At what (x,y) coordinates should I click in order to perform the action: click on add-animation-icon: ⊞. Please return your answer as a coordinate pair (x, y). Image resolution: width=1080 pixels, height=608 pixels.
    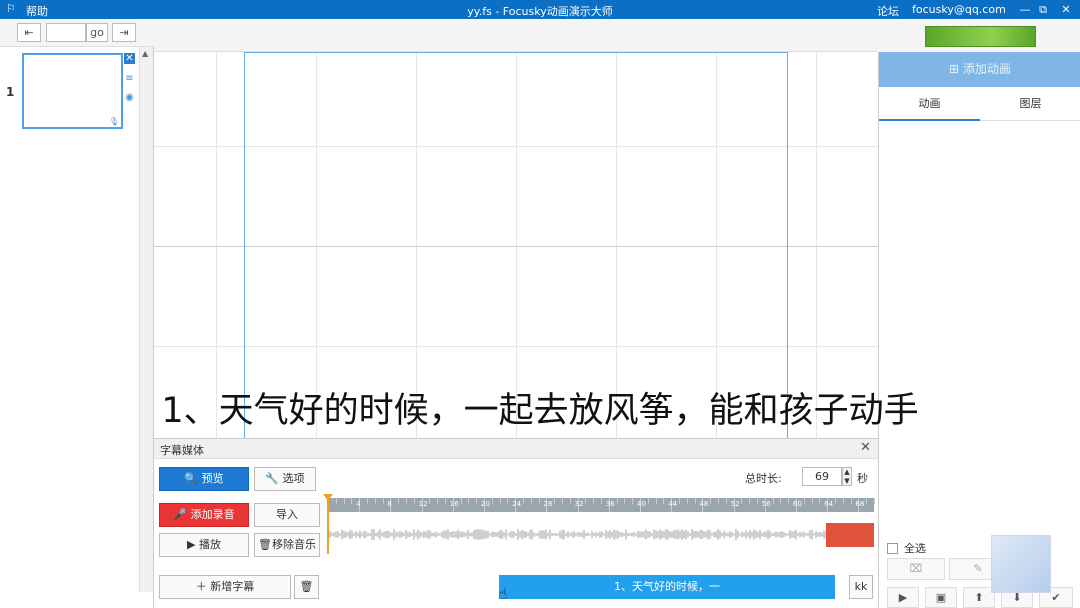
    Looking at the image, I should click on (956, 69).